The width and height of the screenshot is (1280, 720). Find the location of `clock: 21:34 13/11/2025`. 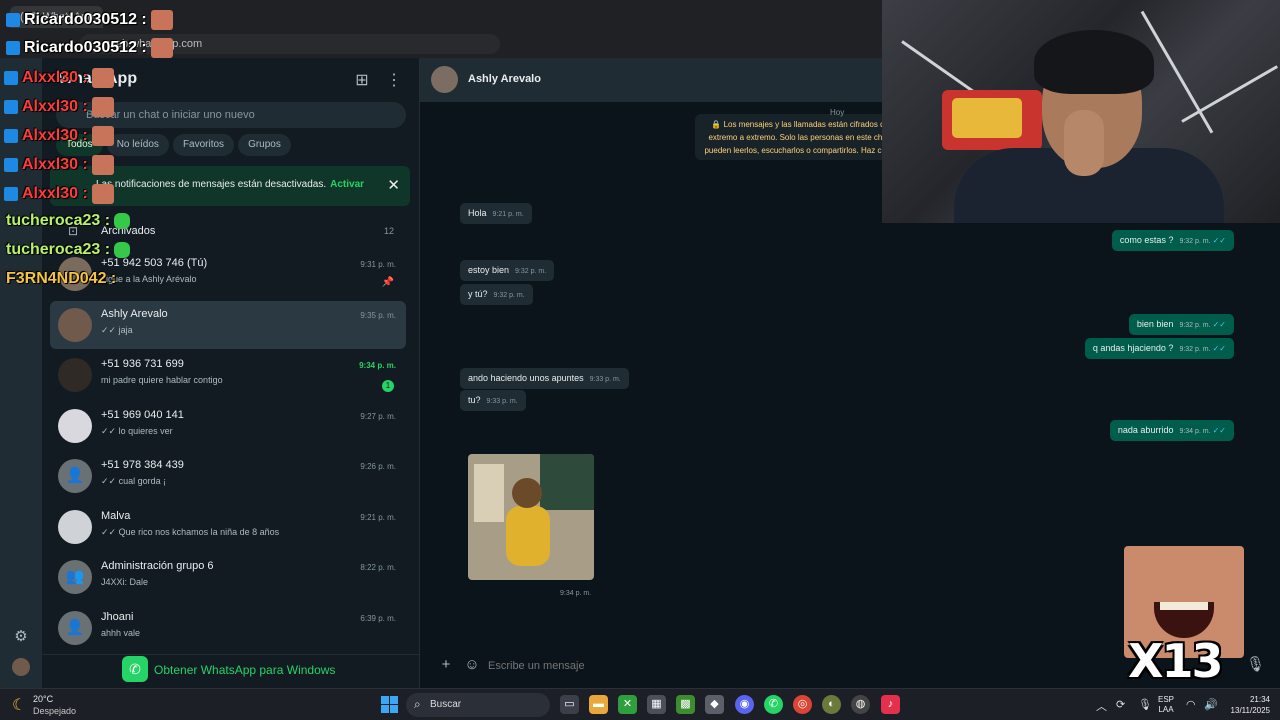

clock: 21:34 13/11/2025 is located at coordinates (1246, 705).